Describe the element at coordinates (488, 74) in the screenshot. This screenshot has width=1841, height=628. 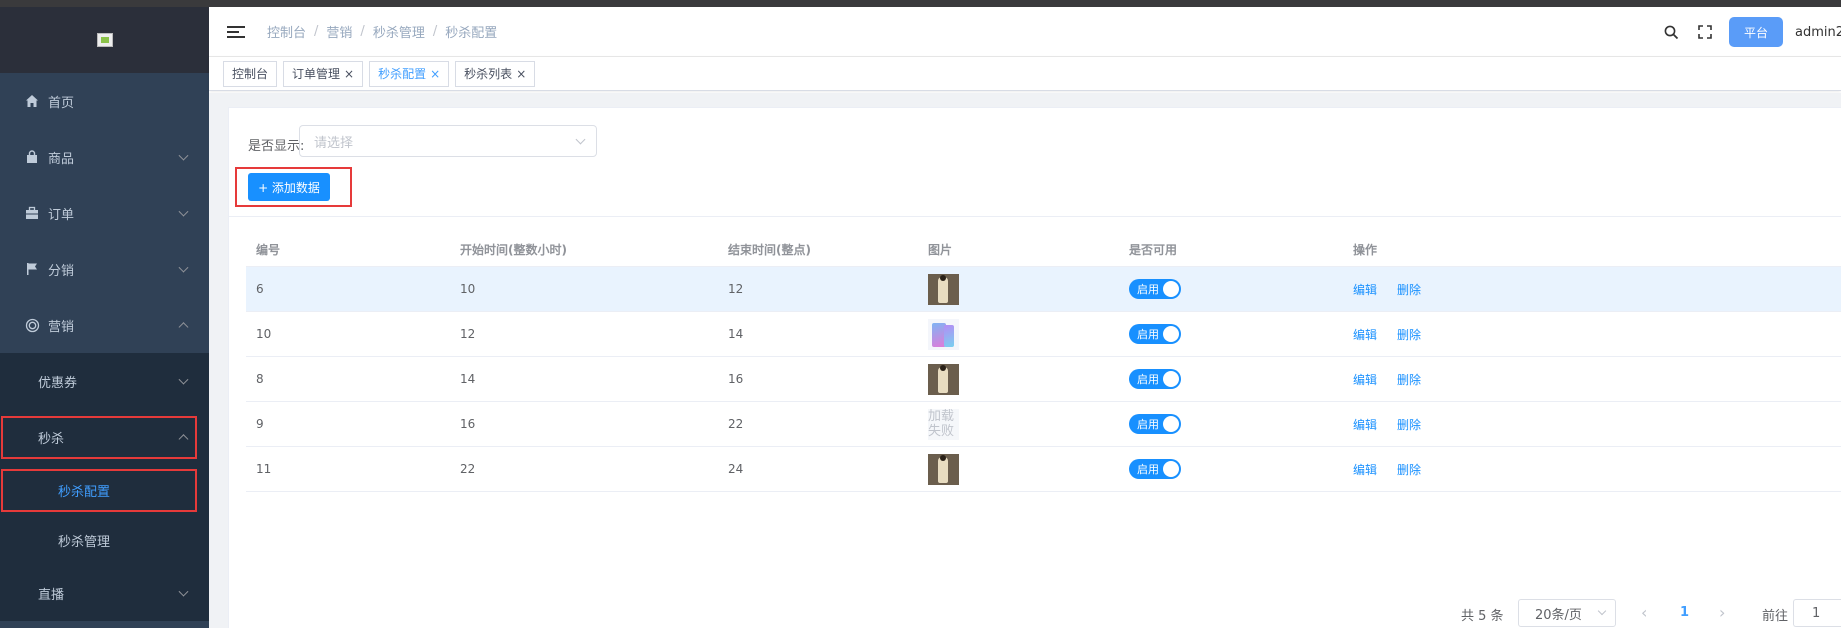
I see `tag-label: 秒杀列表` at that location.